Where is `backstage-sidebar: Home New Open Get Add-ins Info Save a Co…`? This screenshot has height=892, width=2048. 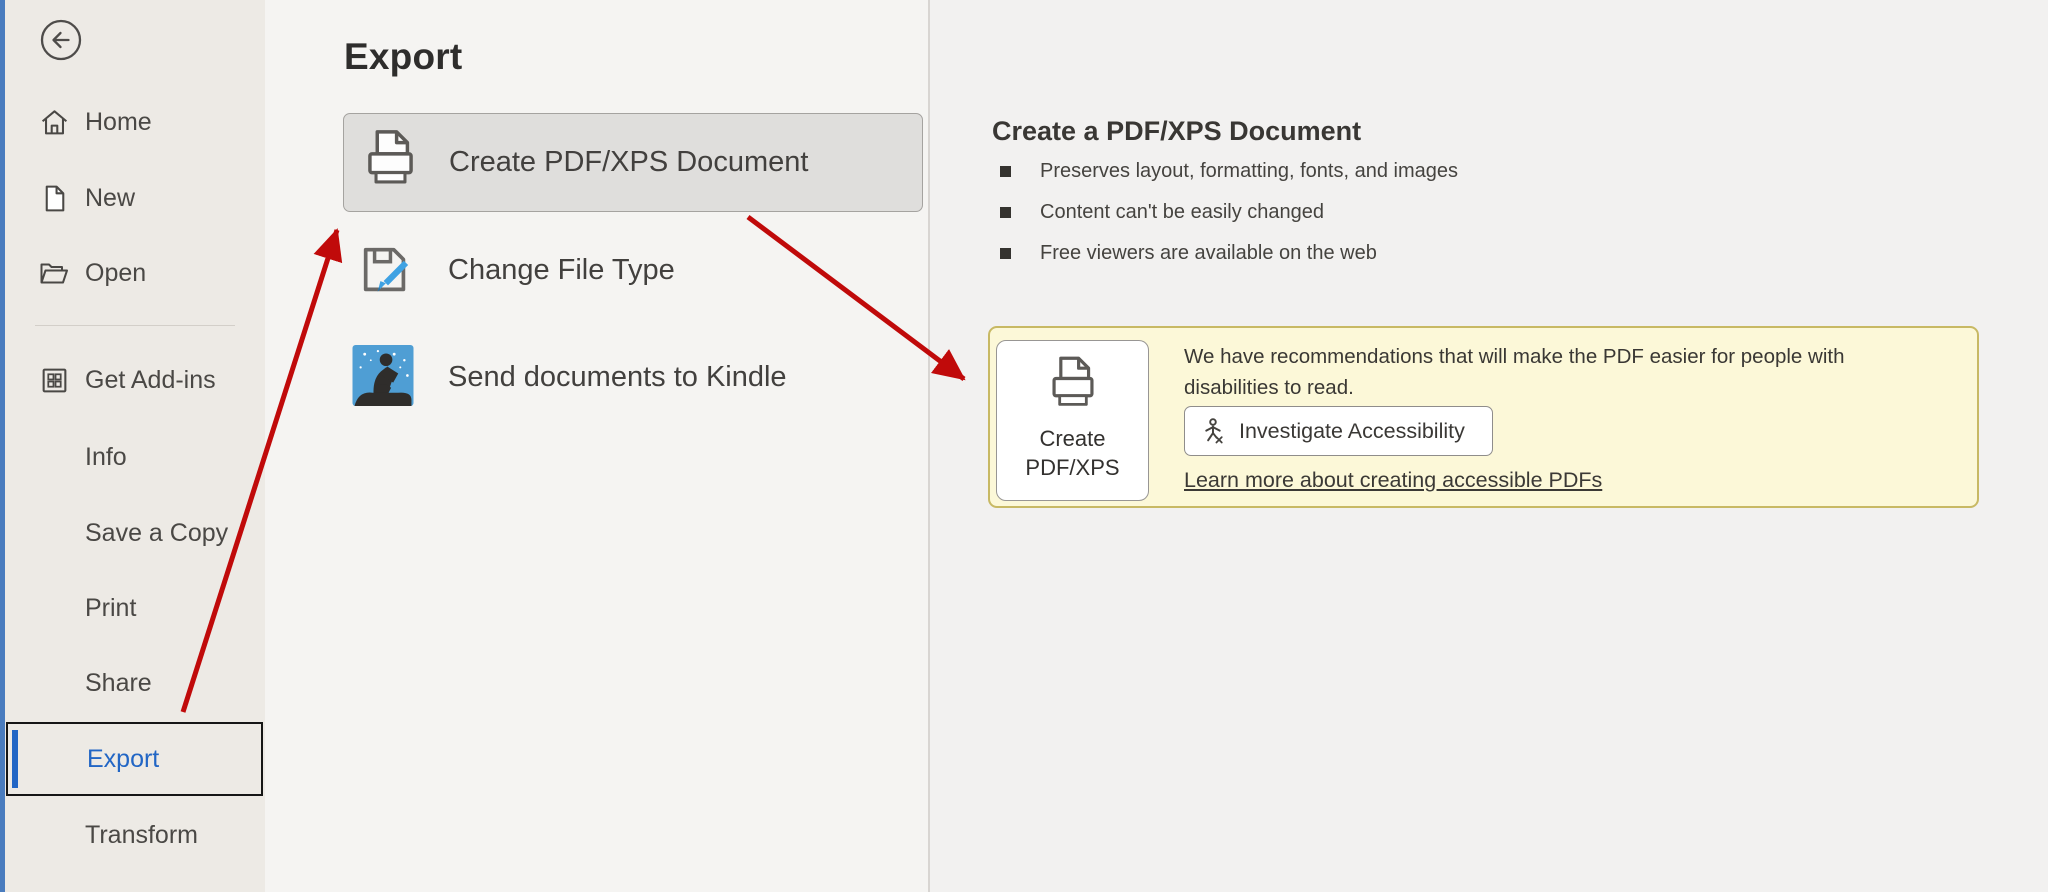
backstage-sidebar: Home New Open Get Add-ins Info Save a Co… is located at coordinates (135, 446).